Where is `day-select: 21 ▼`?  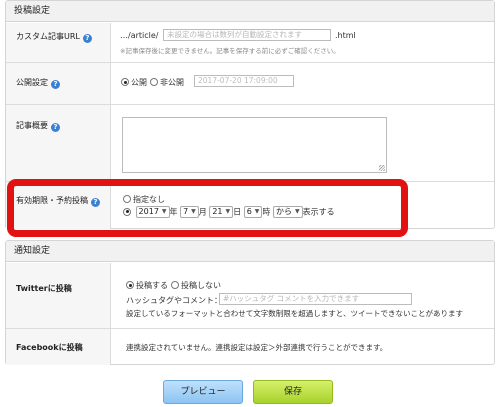 day-select: 21 ▼ is located at coordinates (221, 212).